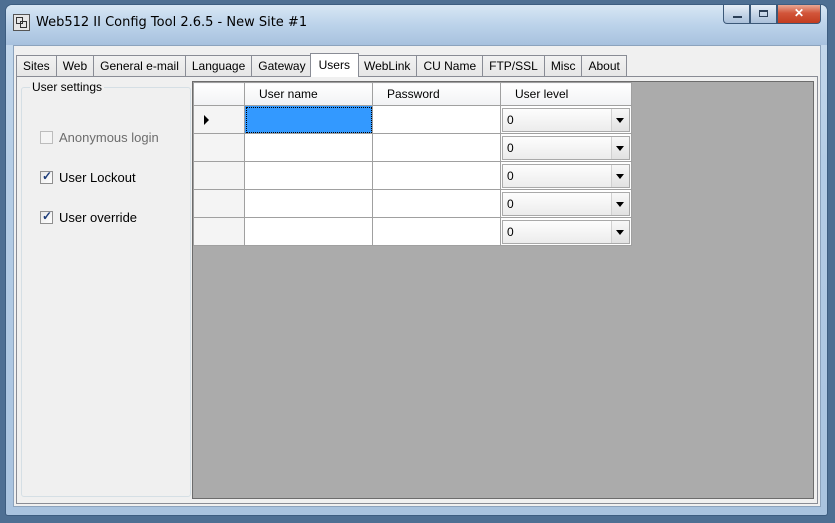 The width and height of the screenshot is (835, 523). I want to click on user-override-option: User override, so click(88, 217).